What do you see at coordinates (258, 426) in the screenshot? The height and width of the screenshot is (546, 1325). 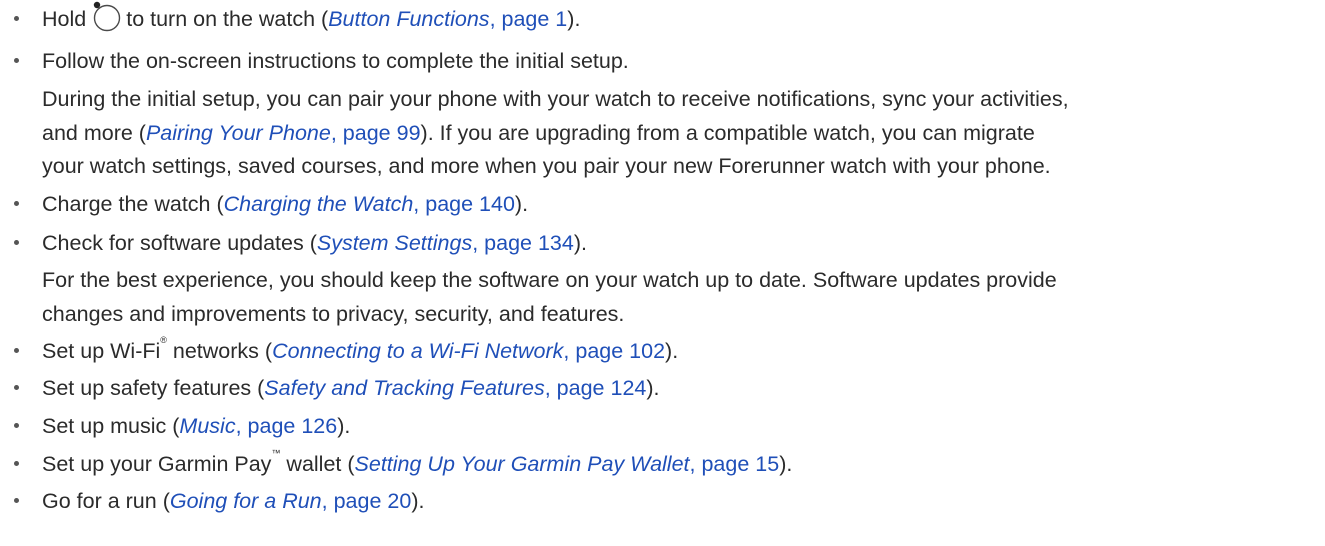 I see `link-music: Music, page 126` at bounding box center [258, 426].